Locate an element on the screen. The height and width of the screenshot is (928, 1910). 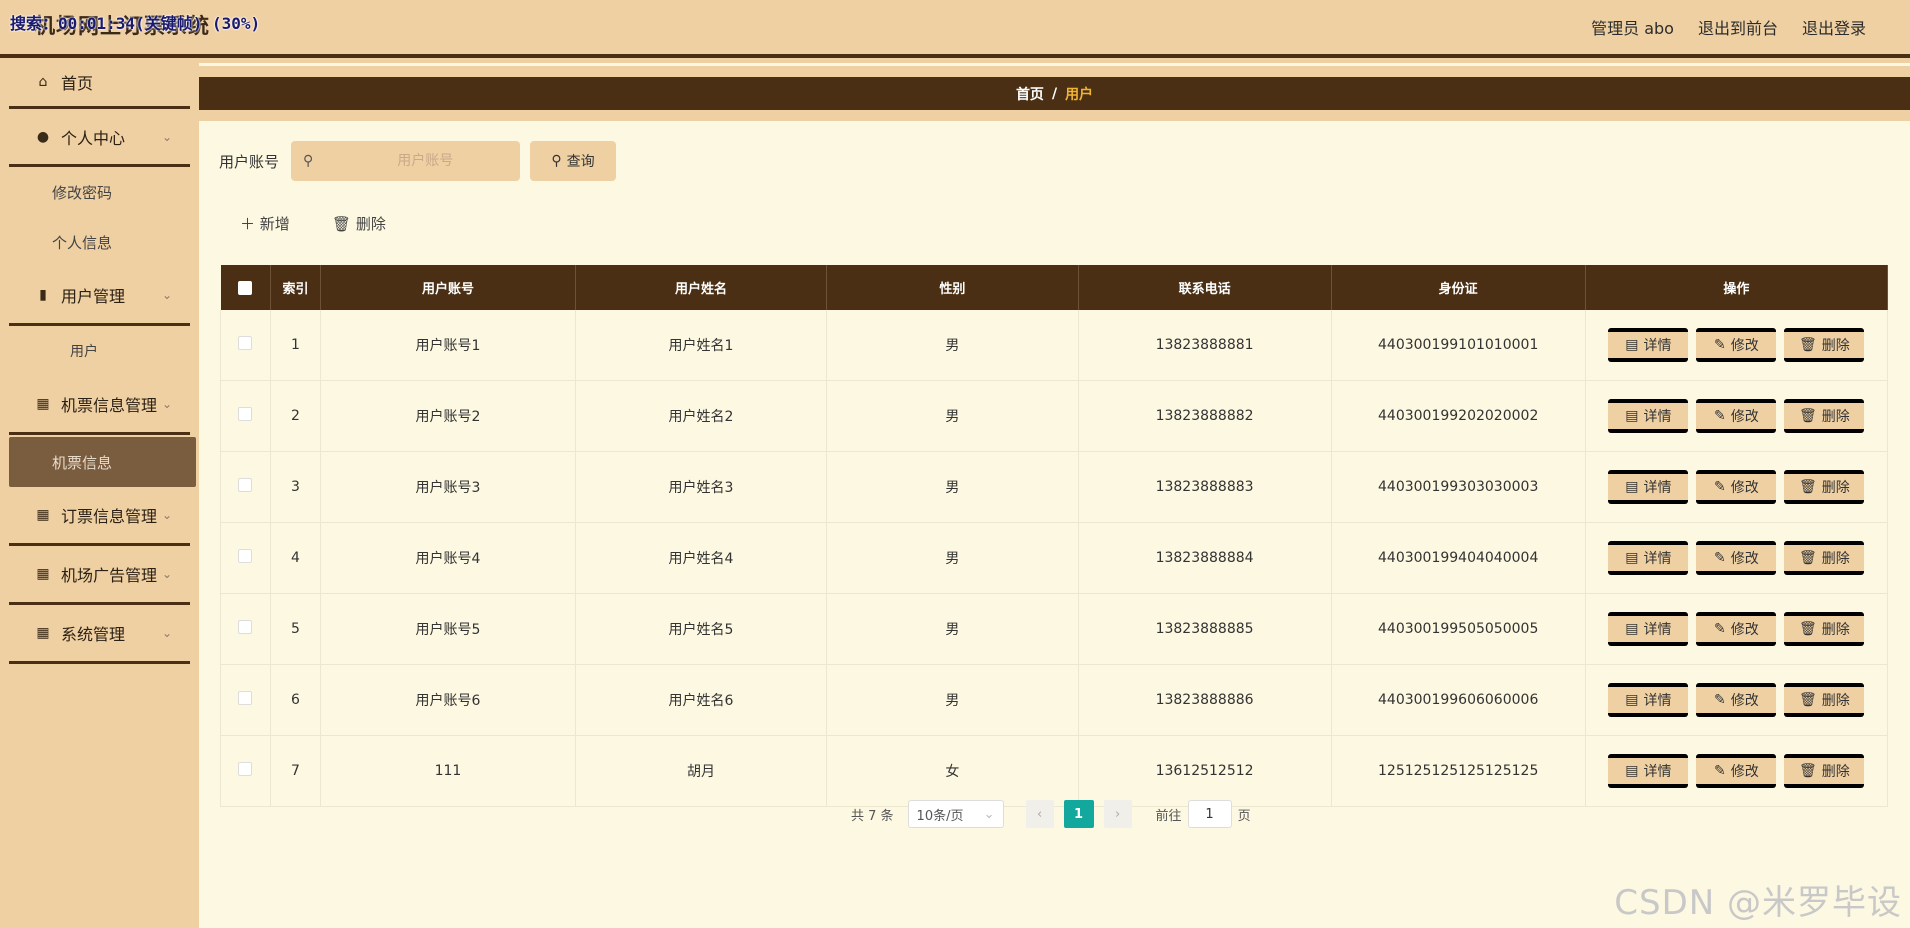
sidebar-item-change-password: 修改密码 is located at coordinates (99, 192).